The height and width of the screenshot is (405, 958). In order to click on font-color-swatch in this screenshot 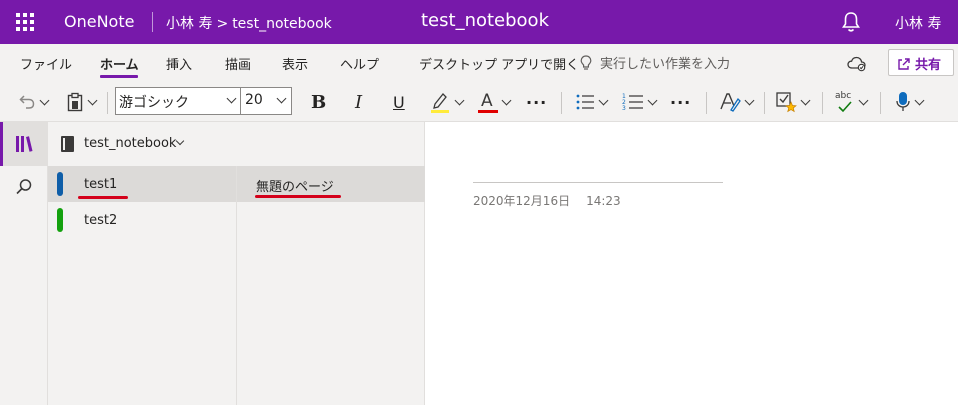, I will do `click(488, 111)`.